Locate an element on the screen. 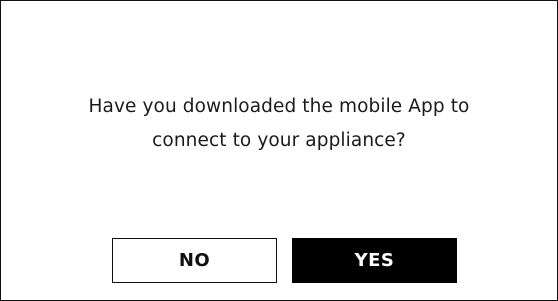 The width and height of the screenshot is (558, 301). dialog-message-line-2: connect to your appliance? is located at coordinates (279, 140).